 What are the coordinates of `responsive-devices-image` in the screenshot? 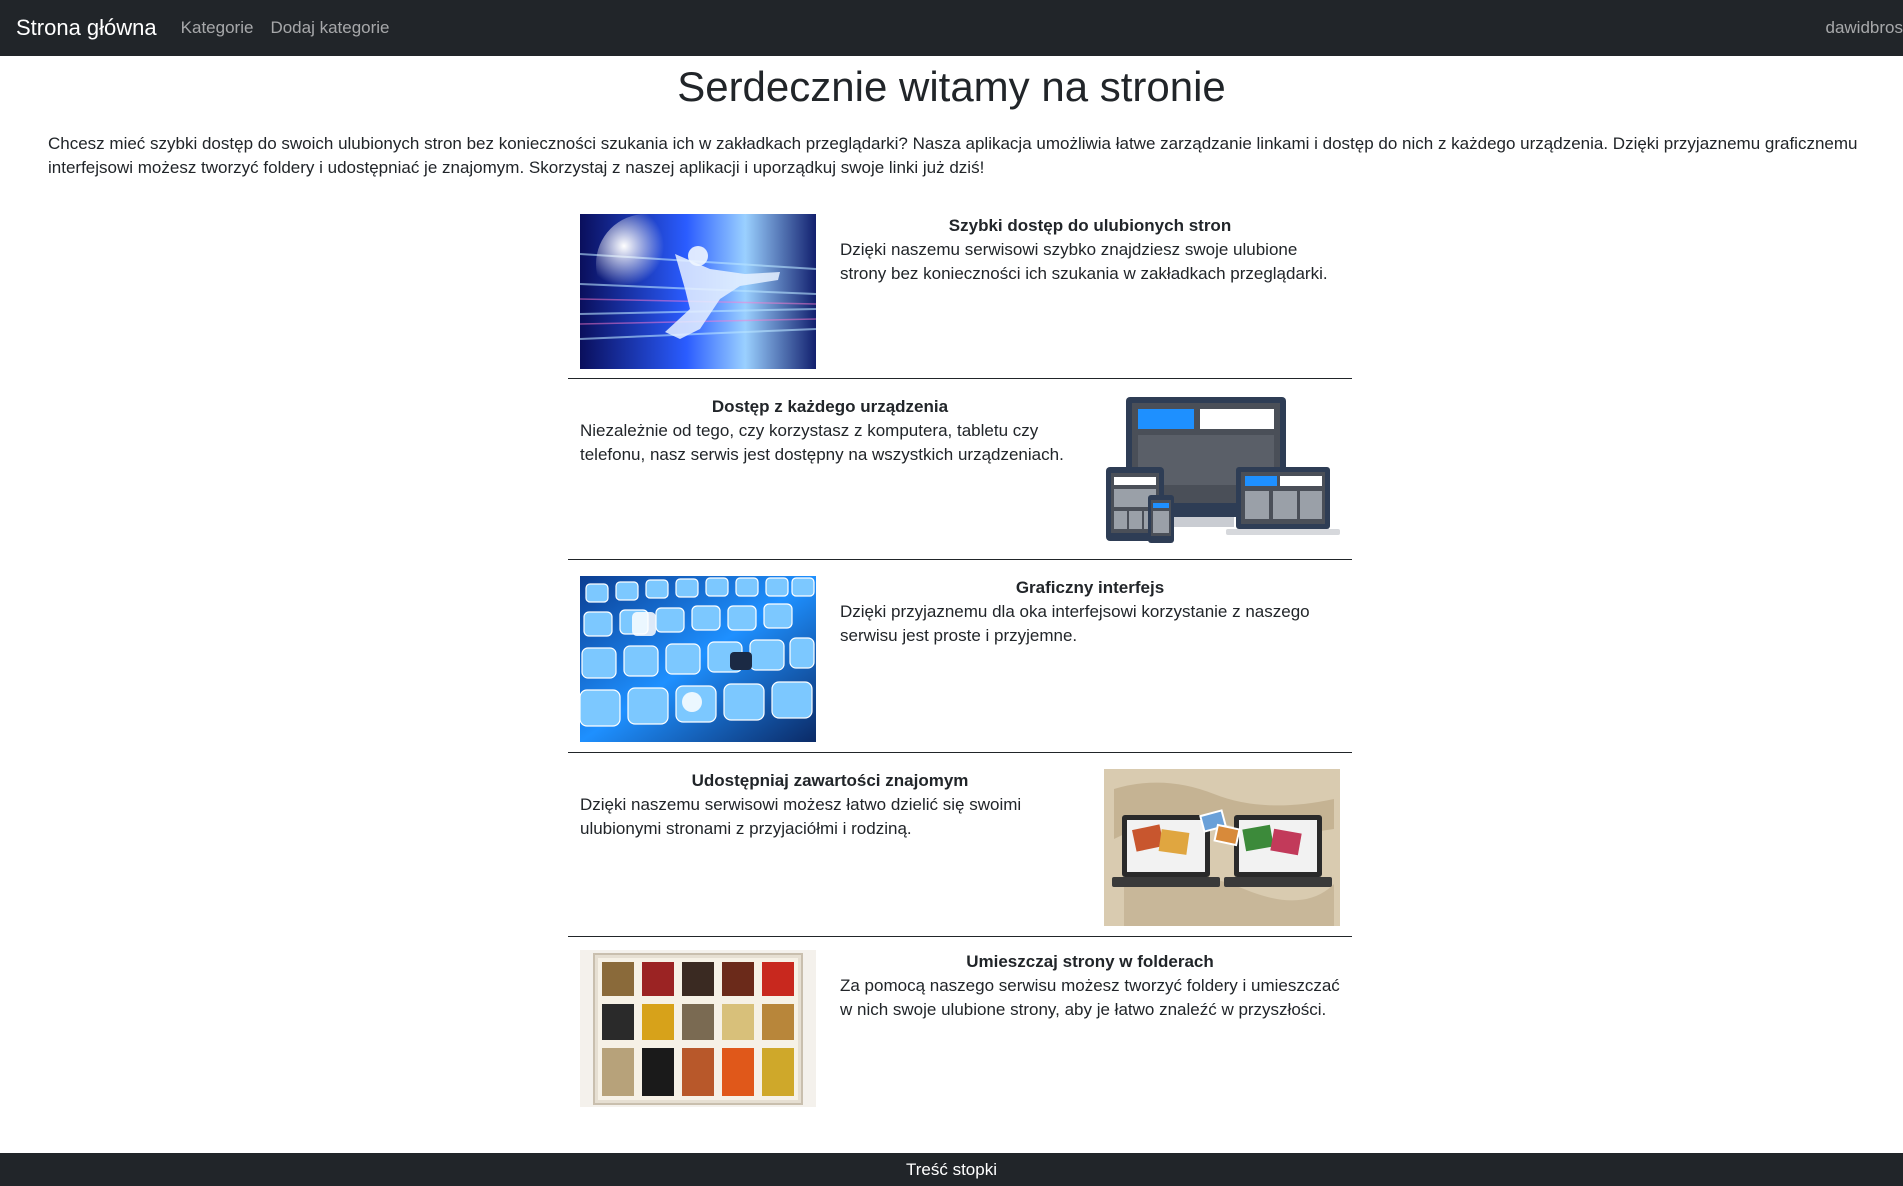 It's located at (1222, 470).